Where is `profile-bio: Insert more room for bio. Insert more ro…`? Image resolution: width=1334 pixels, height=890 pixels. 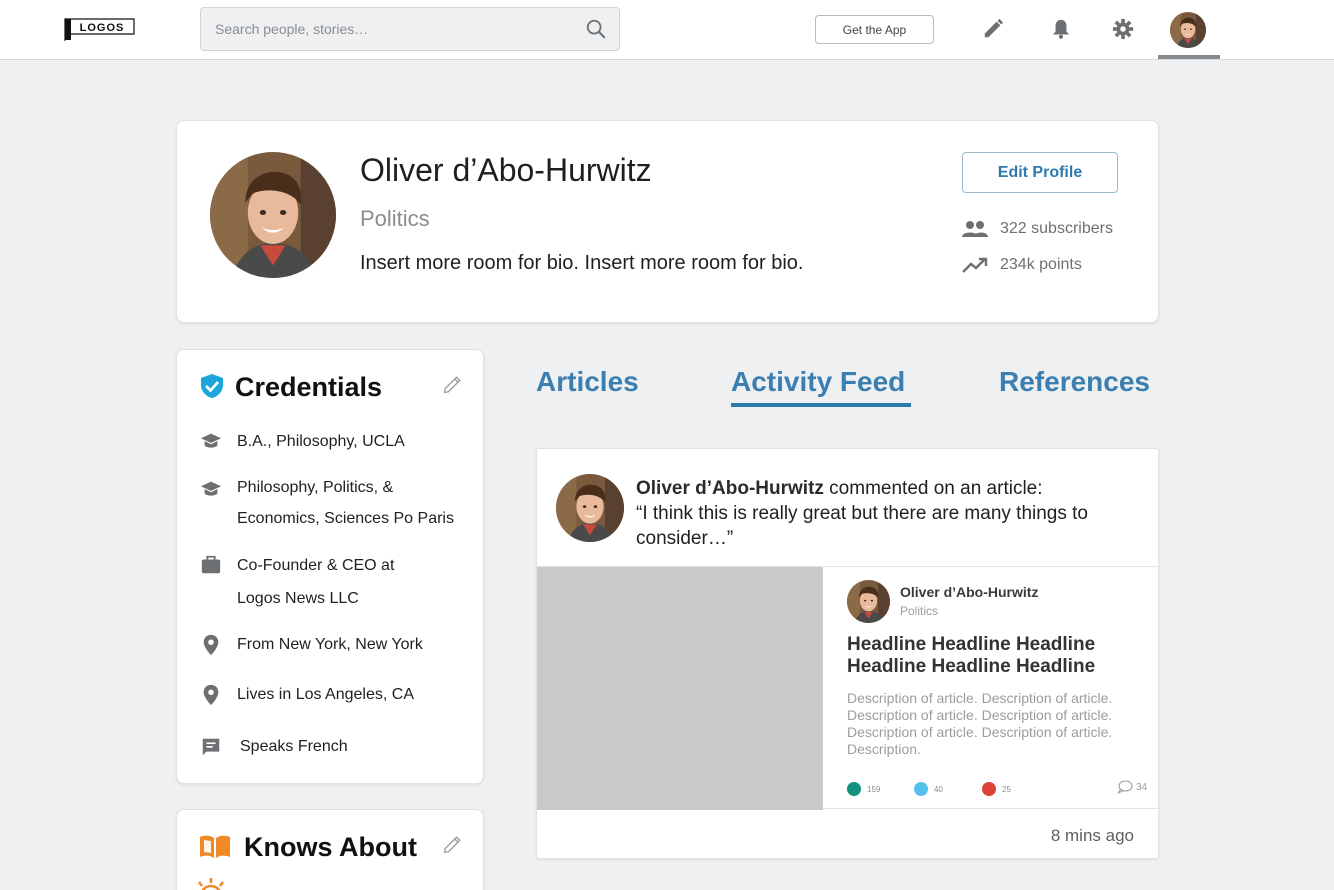 profile-bio: Insert more room for bio. Insert more ro… is located at coordinates (582, 263).